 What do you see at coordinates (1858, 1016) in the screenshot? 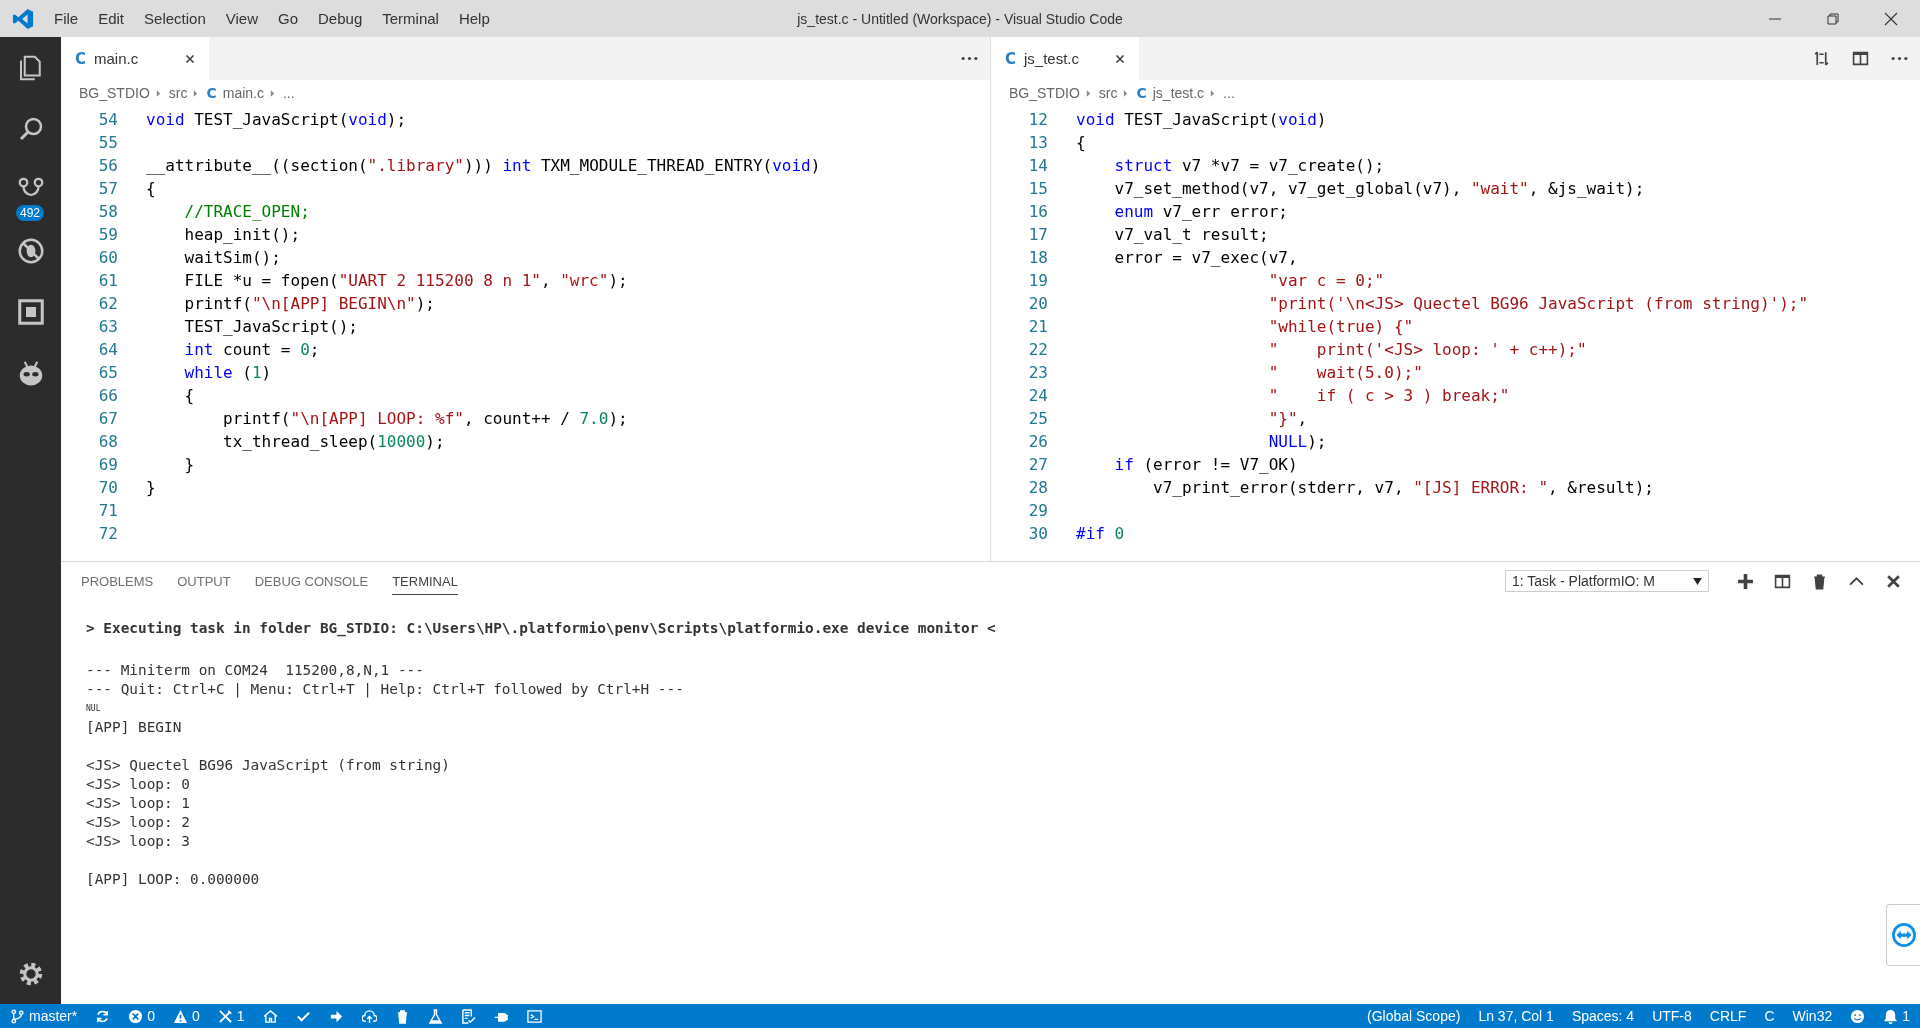
I see `smiley-icon` at bounding box center [1858, 1016].